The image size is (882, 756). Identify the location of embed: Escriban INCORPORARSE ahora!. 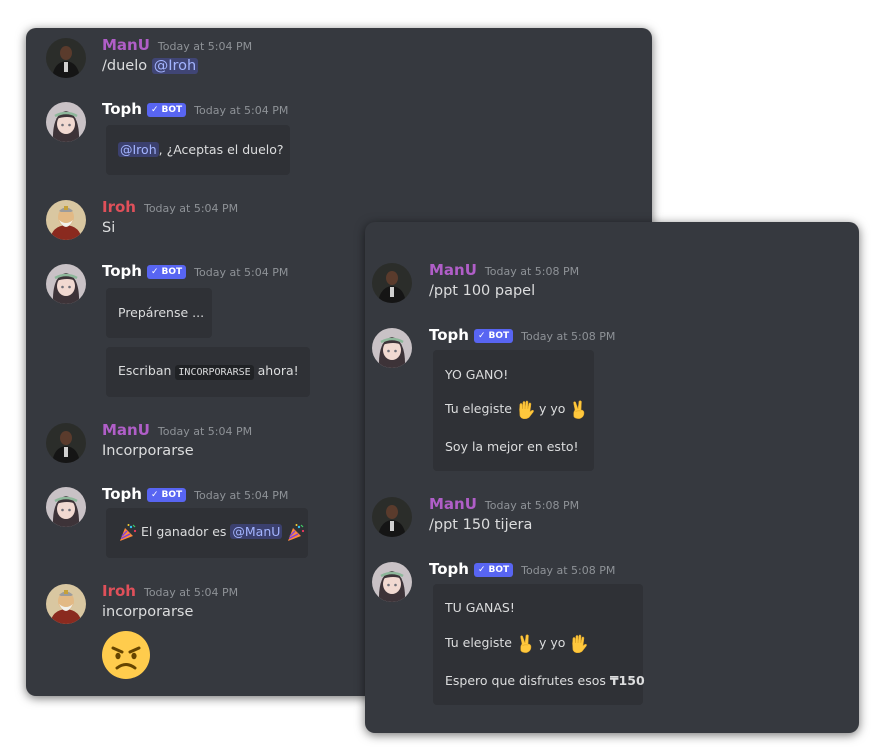
(208, 372).